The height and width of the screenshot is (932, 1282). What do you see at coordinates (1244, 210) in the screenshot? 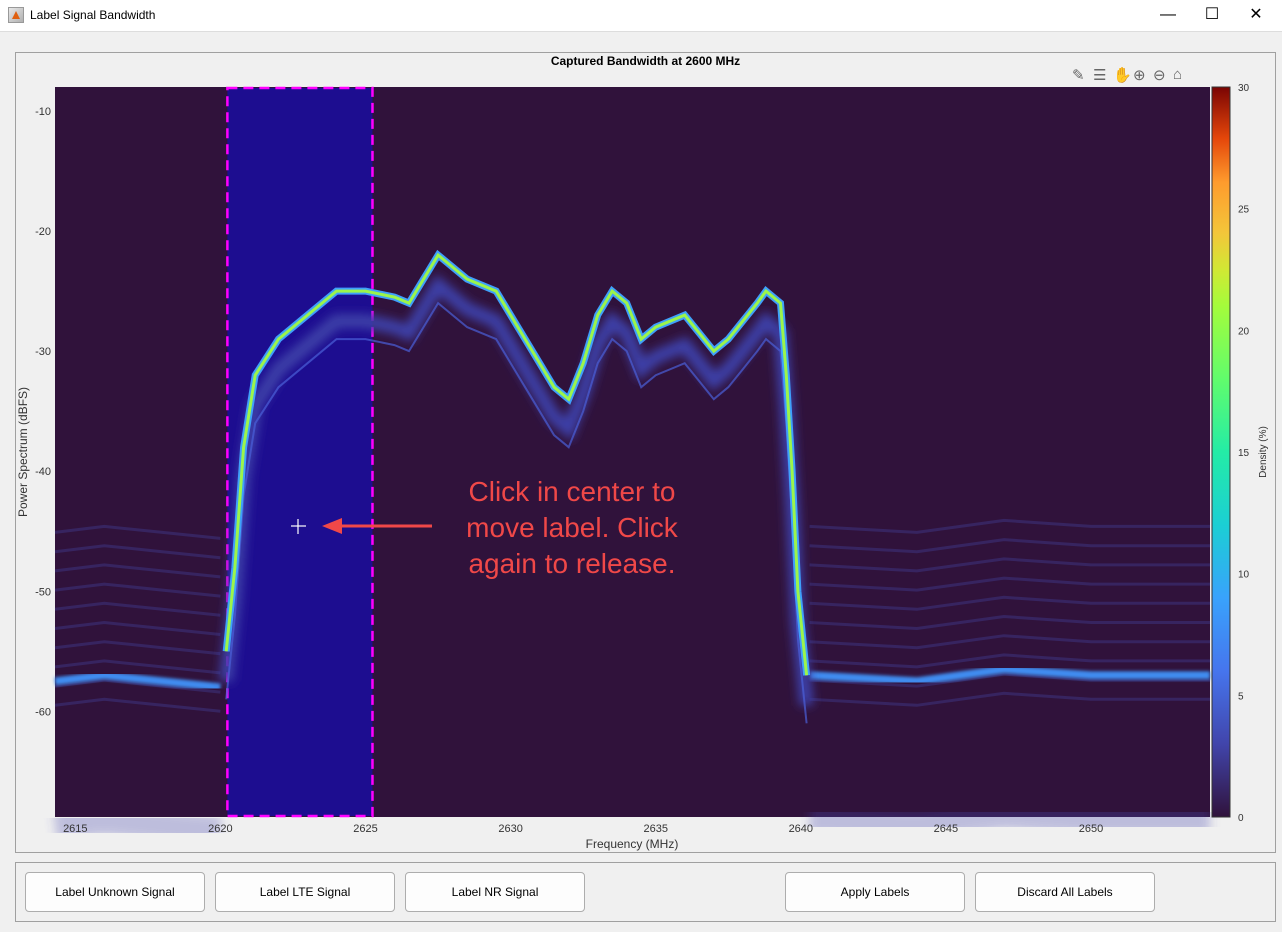
I see `colorbar-tick-label: 25` at bounding box center [1244, 210].